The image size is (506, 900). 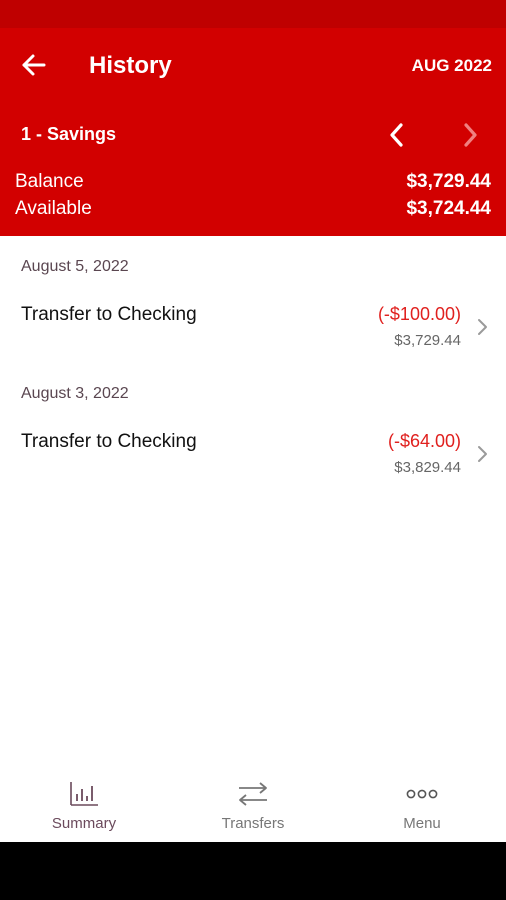 What do you see at coordinates (69, 134) in the screenshot?
I see `account-name: 1 - Savings` at bounding box center [69, 134].